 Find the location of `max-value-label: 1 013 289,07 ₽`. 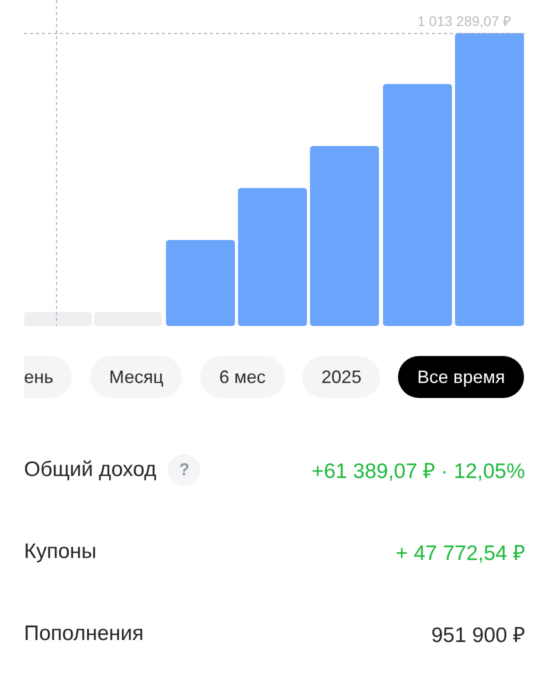

max-value-label: 1 013 289,07 ₽ is located at coordinates (464, 21).